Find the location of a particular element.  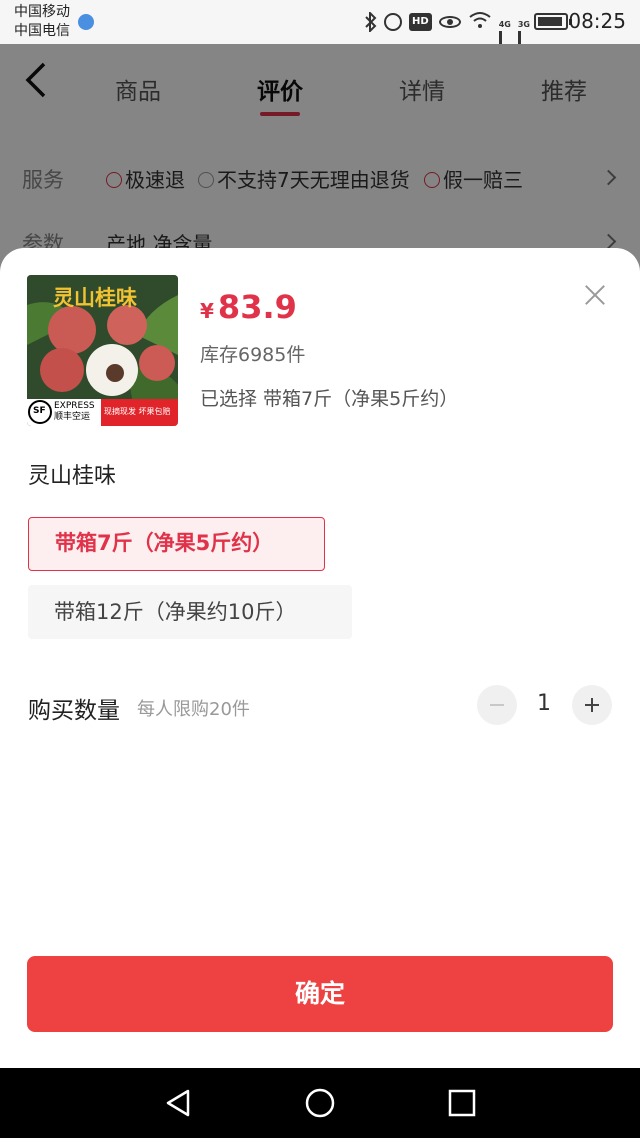

image-title: 灵山桂味 is located at coordinates (95, 297).